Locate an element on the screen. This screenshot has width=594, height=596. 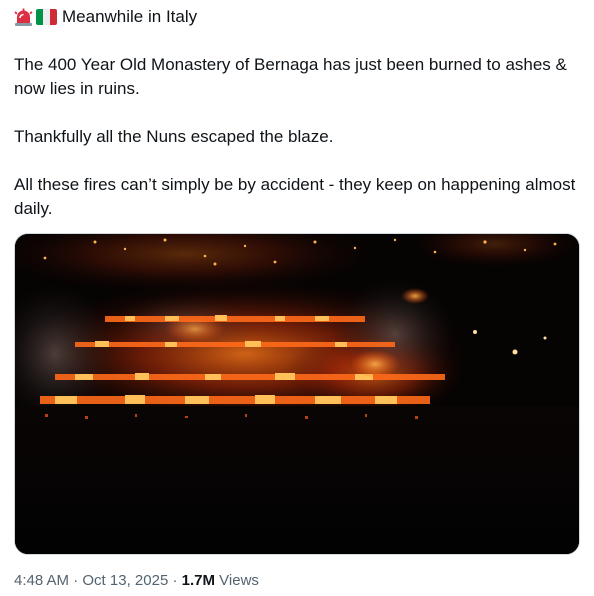
views-count: 1.7M is located at coordinates (198, 580).